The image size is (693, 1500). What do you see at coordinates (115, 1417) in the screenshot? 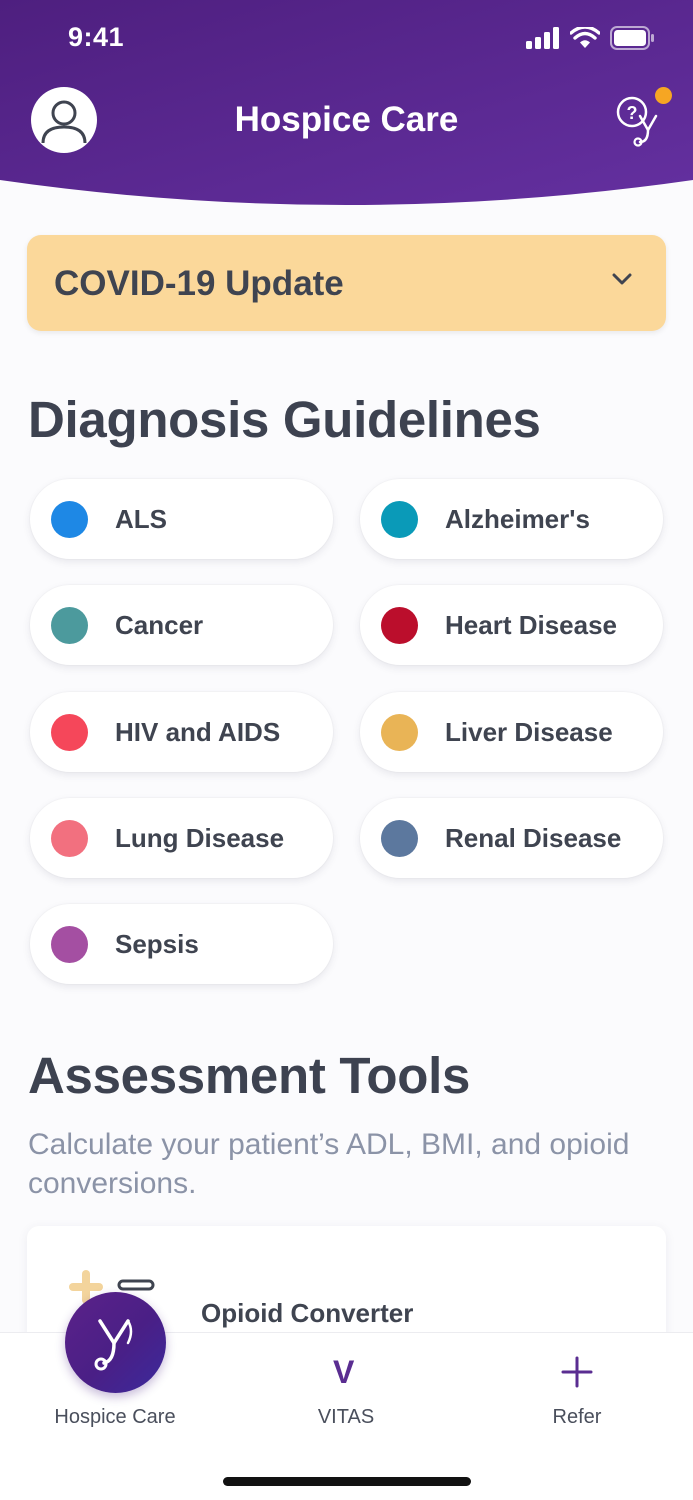
I see `tab-hospice-care-label: Hospice Care` at bounding box center [115, 1417].